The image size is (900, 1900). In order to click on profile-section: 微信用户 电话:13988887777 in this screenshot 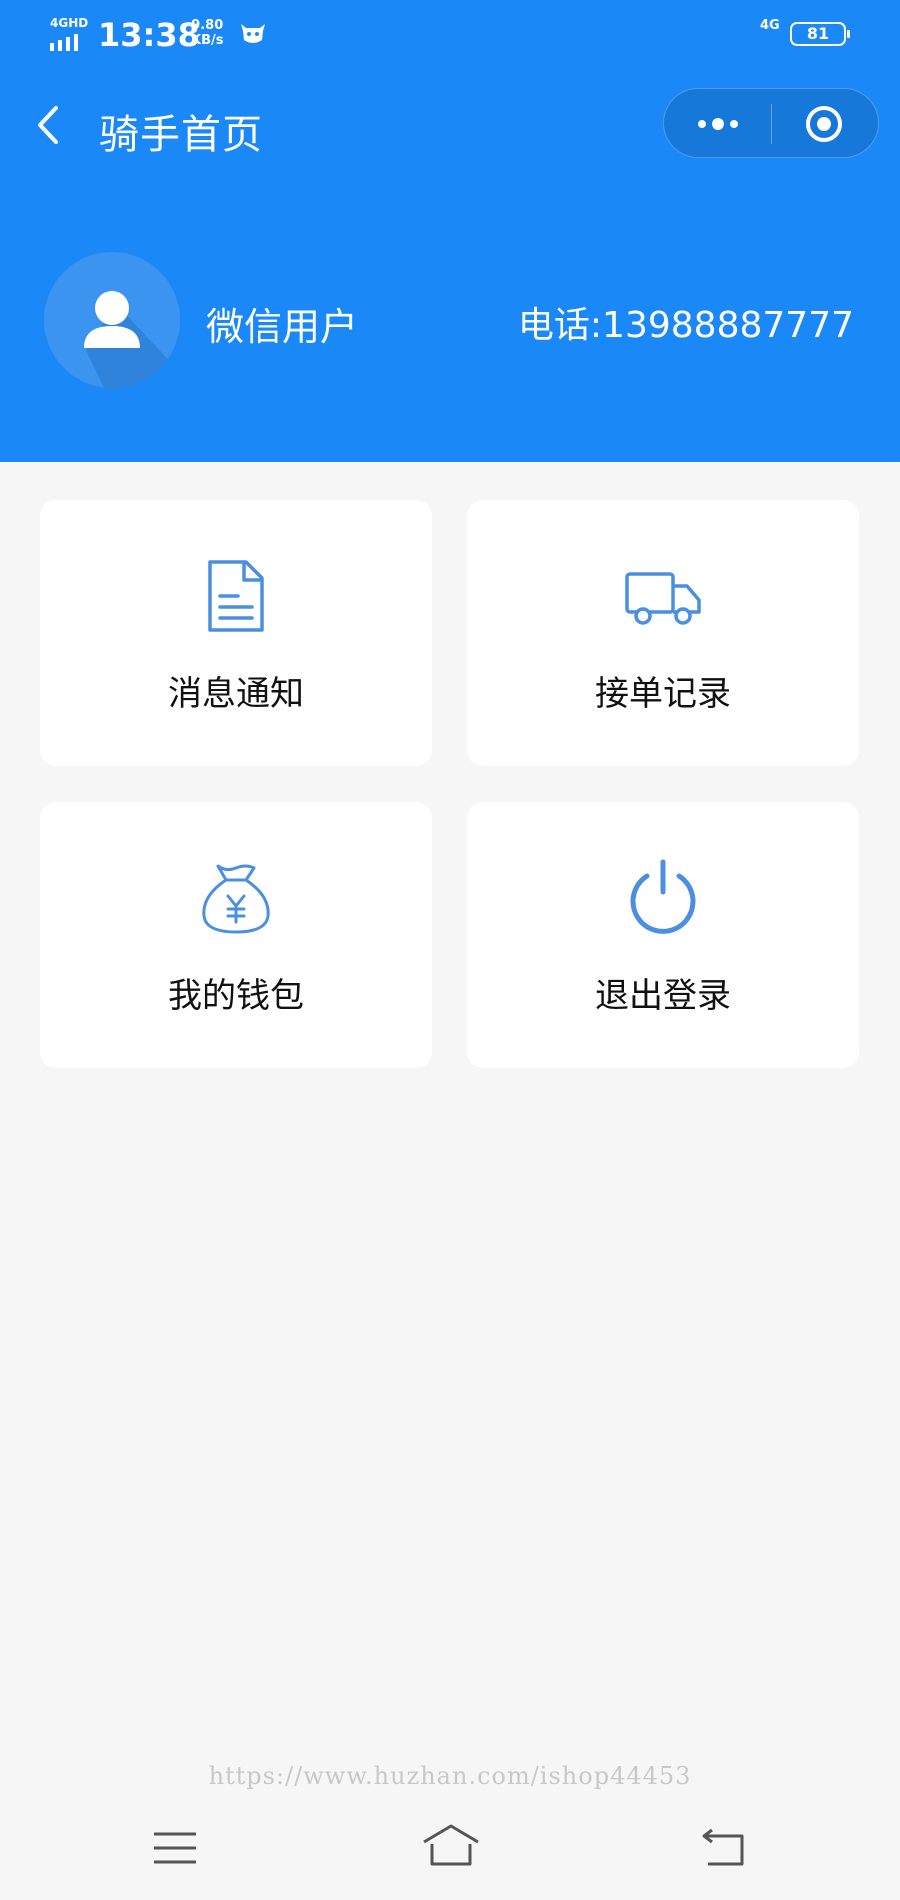, I will do `click(450, 320)`.